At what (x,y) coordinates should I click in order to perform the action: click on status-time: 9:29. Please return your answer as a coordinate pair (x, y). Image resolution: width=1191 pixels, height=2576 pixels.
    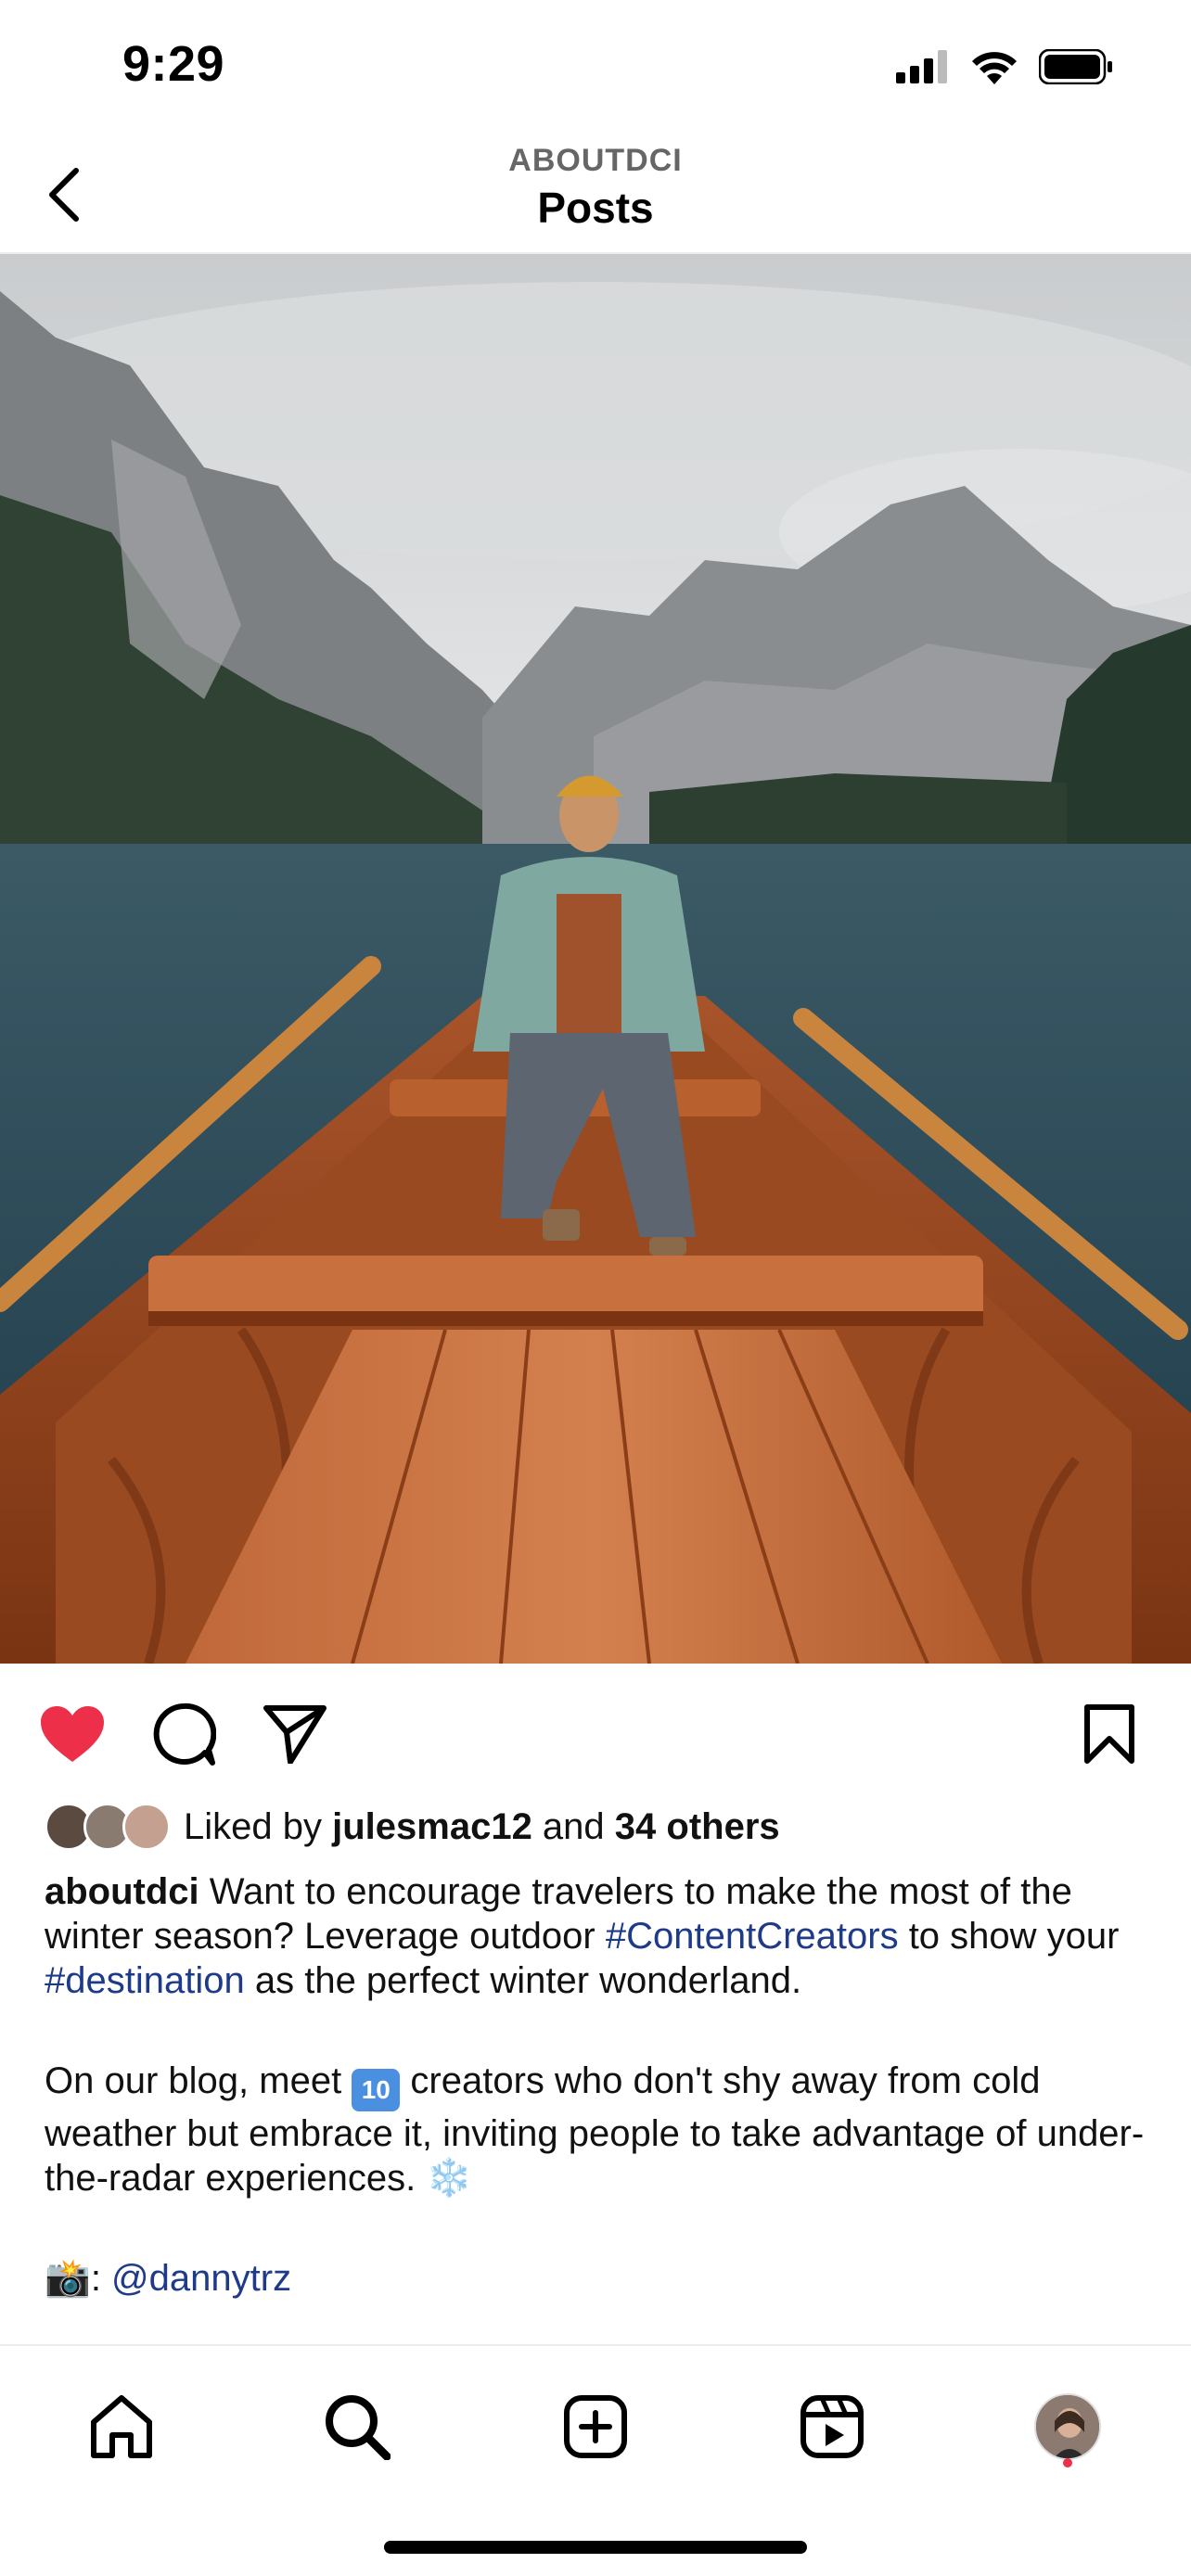
    Looking at the image, I should click on (173, 64).